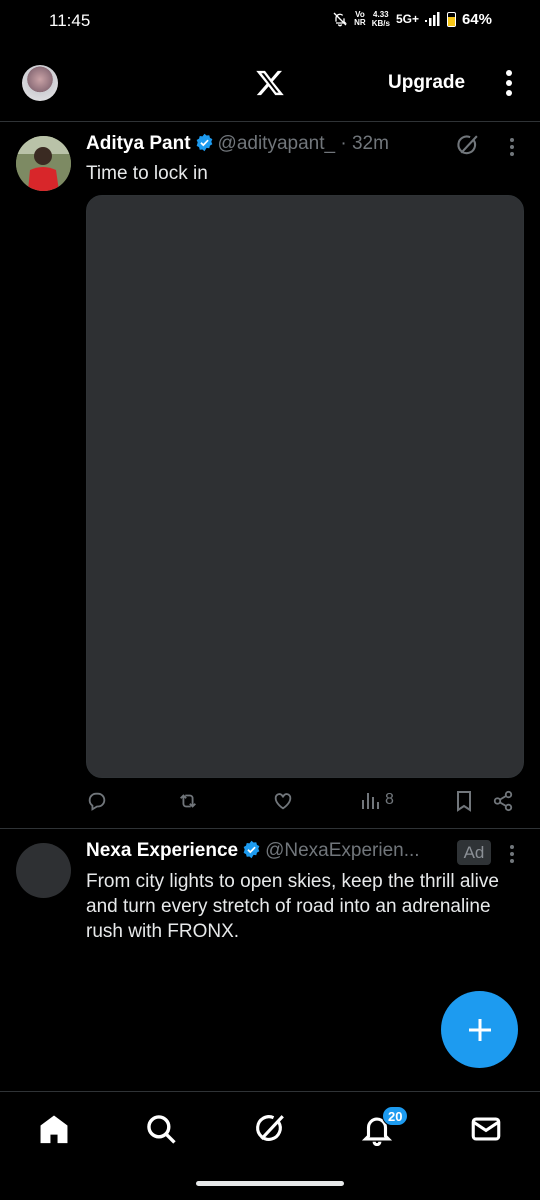 This screenshot has height=1200, width=540. I want to click on status-indicators: Vo NR 4.33 KB/s 5G+ 64%, so click(412, 19).